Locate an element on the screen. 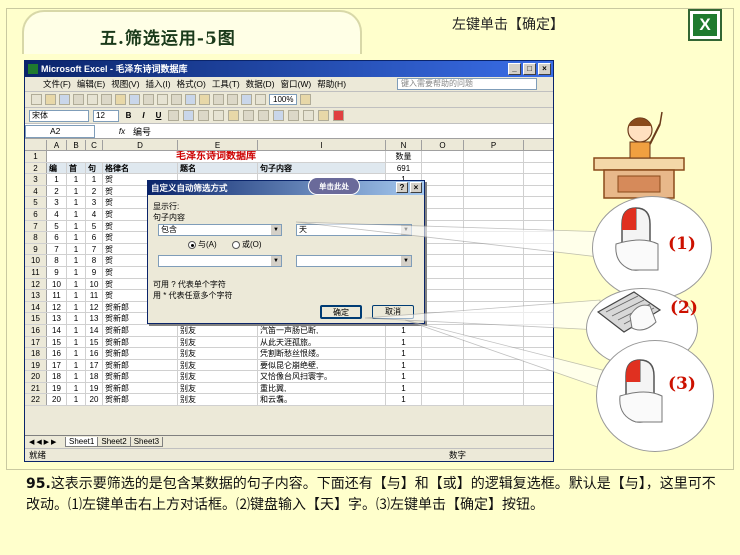  paste-icon is located at coordinates (148, 99).